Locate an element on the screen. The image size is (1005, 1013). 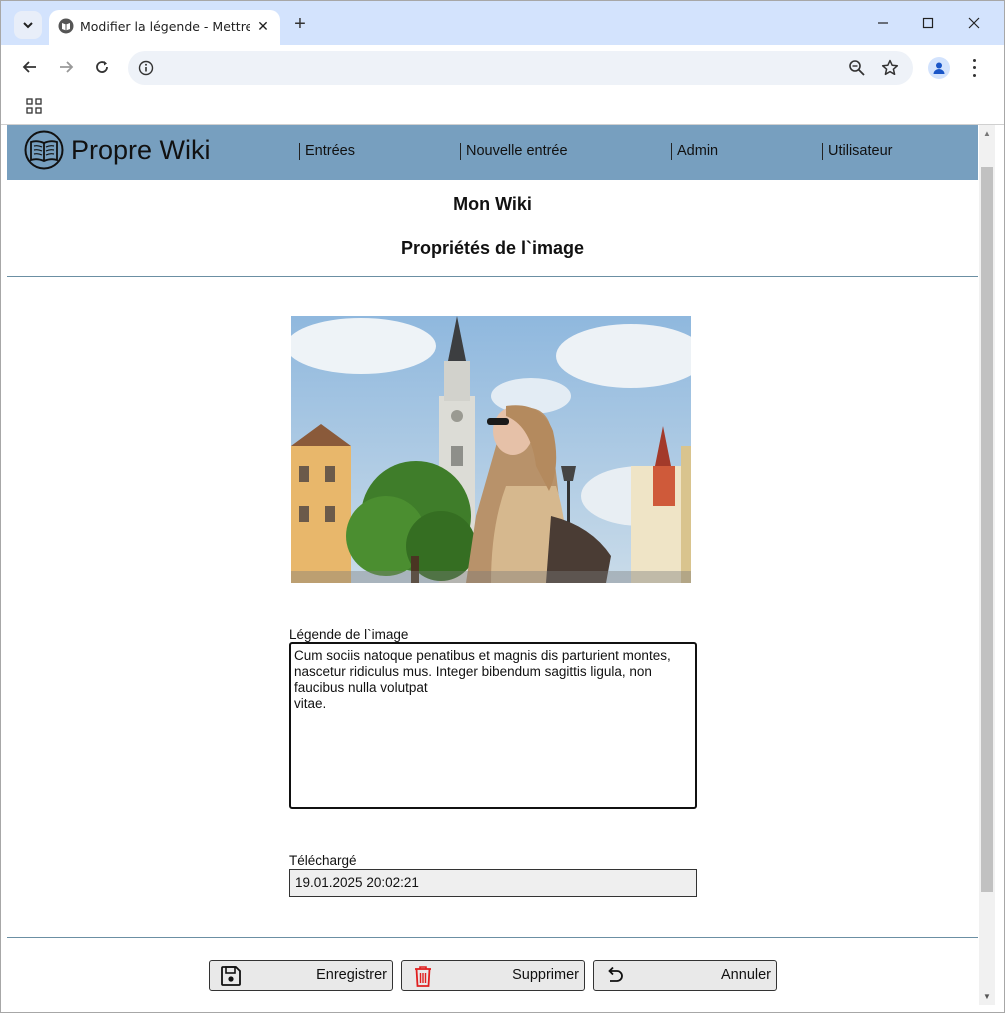
browser-toolbar is located at coordinates (502, 67).